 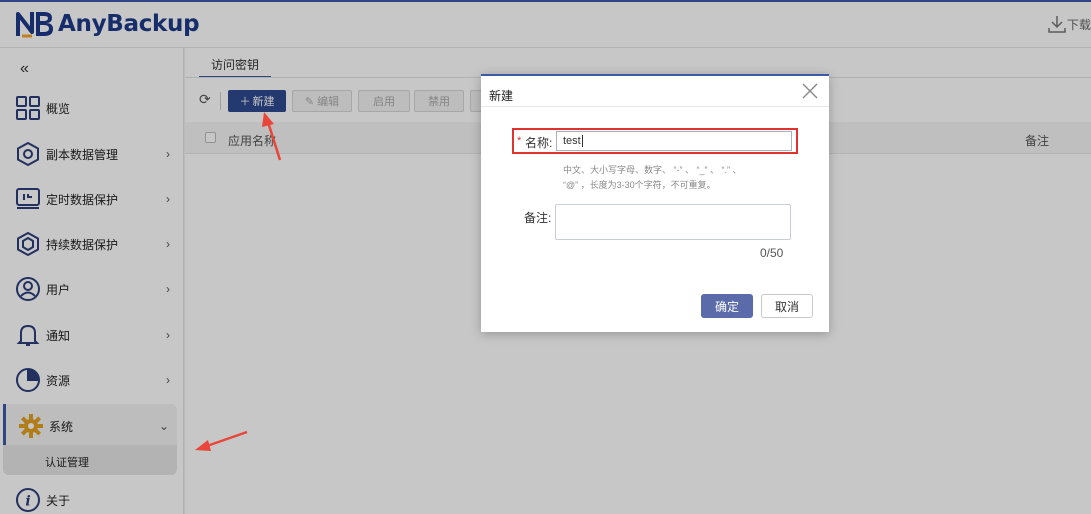 I want to click on name-hint-line-1: 中文、大小写字母、数字、 “-” 、 “_” 、 “.” 、, so click(x=652, y=170).